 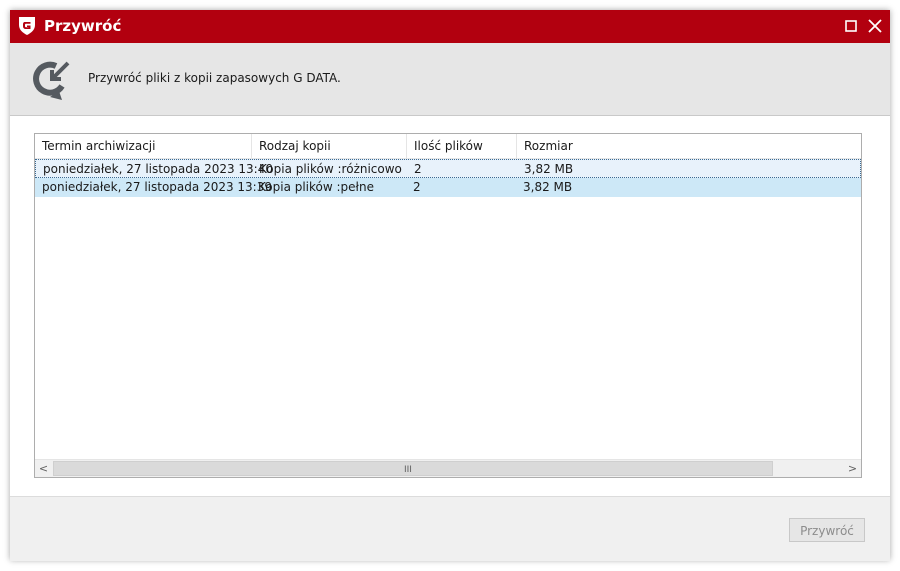 I want to click on restore-button: Przywróć, so click(x=827, y=530).